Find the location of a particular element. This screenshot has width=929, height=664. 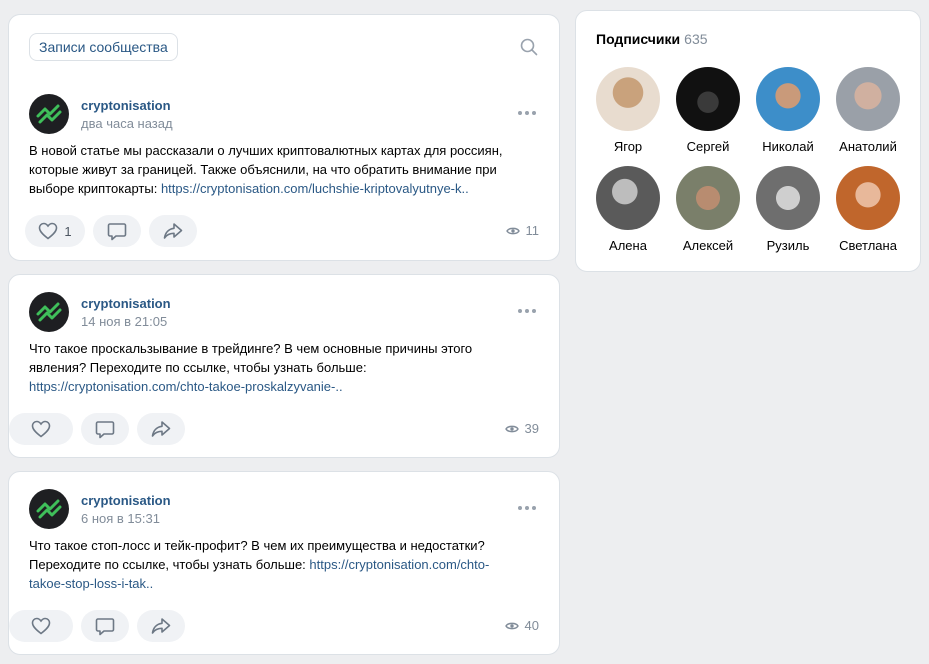

subscriber: Ягор is located at coordinates (628, 110).